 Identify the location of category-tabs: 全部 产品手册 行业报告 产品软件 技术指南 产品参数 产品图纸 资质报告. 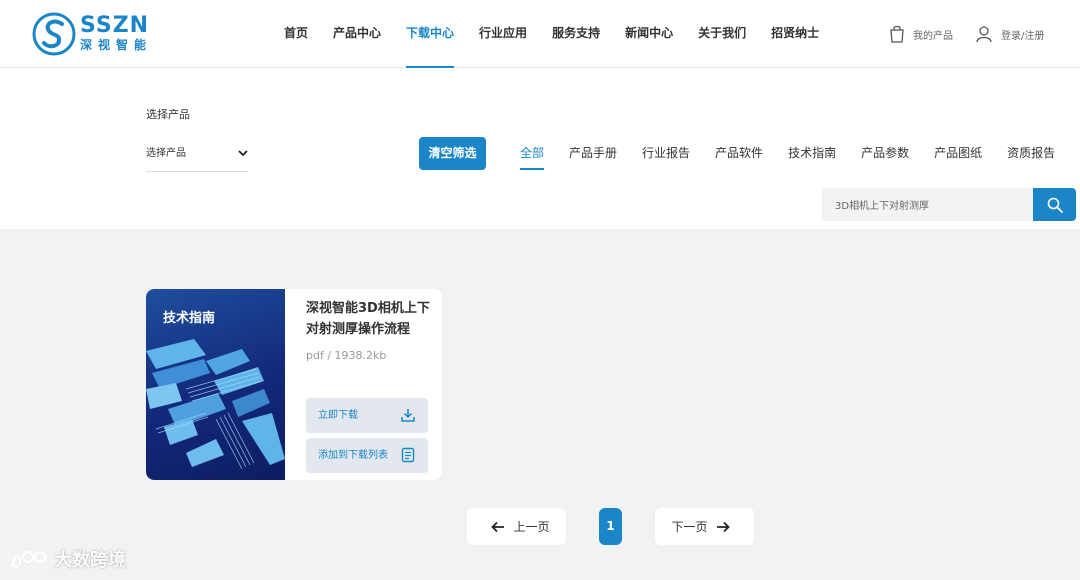
(800, 157).